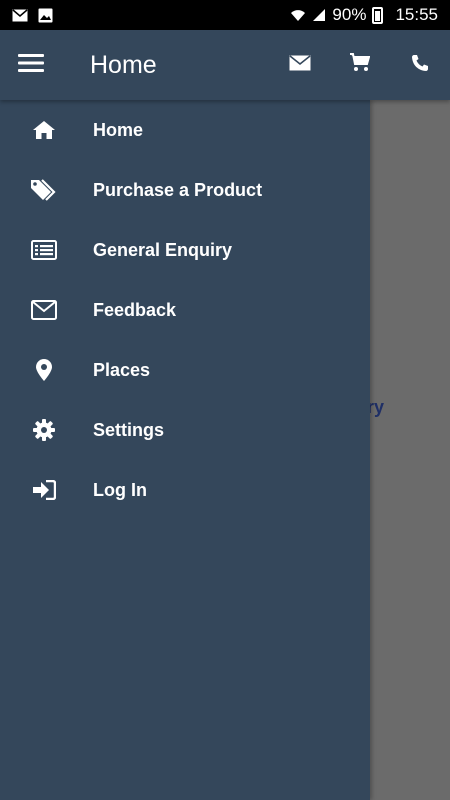 Image resolution: width=450 pixels, height=800 pixels. I want to click on phone-icon, so click(420, 65).